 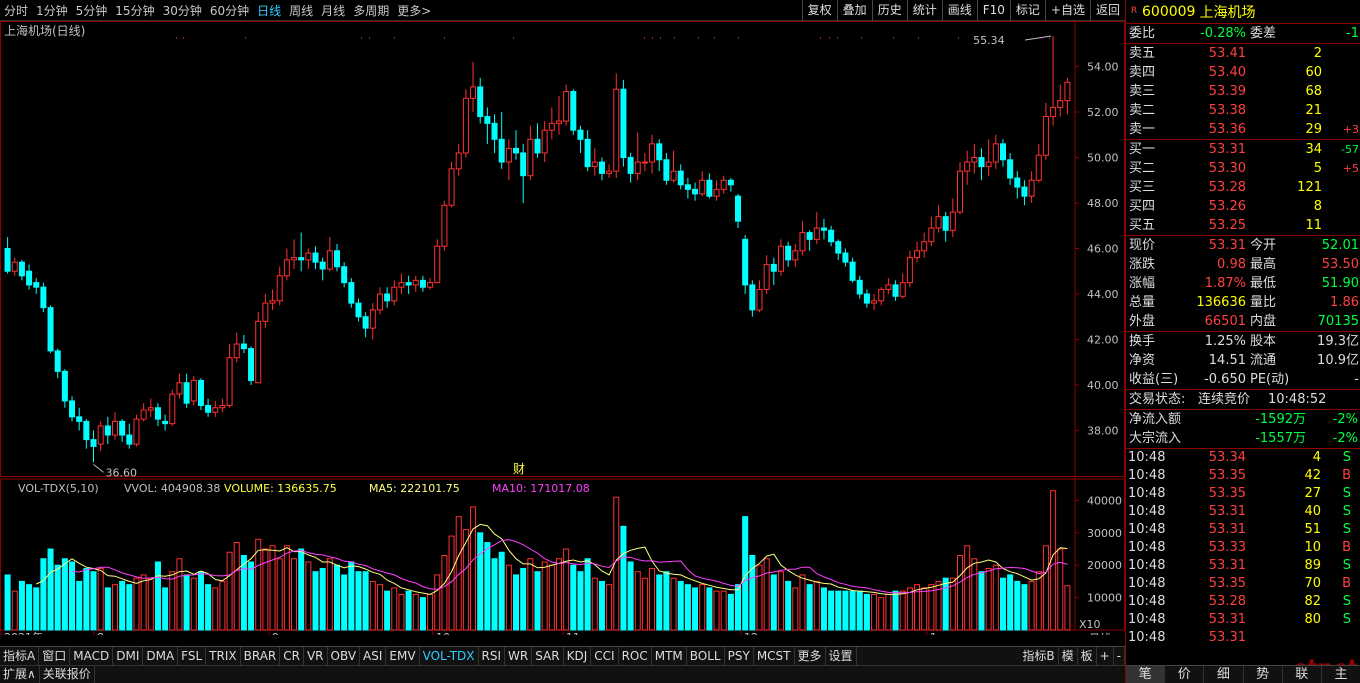 I want to click on indicator-tab-10: OBV, so click(x=344, y=656).